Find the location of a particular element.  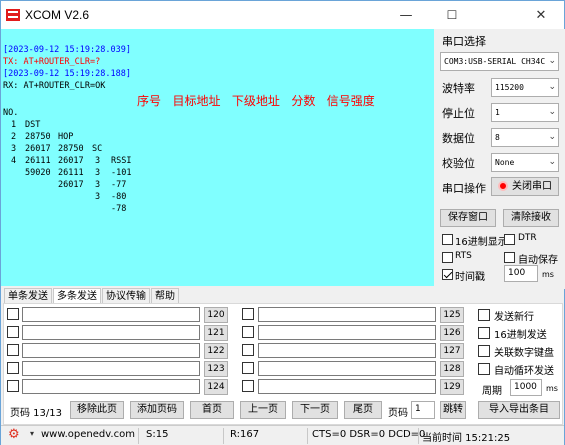

hex-display-checkbox is located at coordinates (447, 239).